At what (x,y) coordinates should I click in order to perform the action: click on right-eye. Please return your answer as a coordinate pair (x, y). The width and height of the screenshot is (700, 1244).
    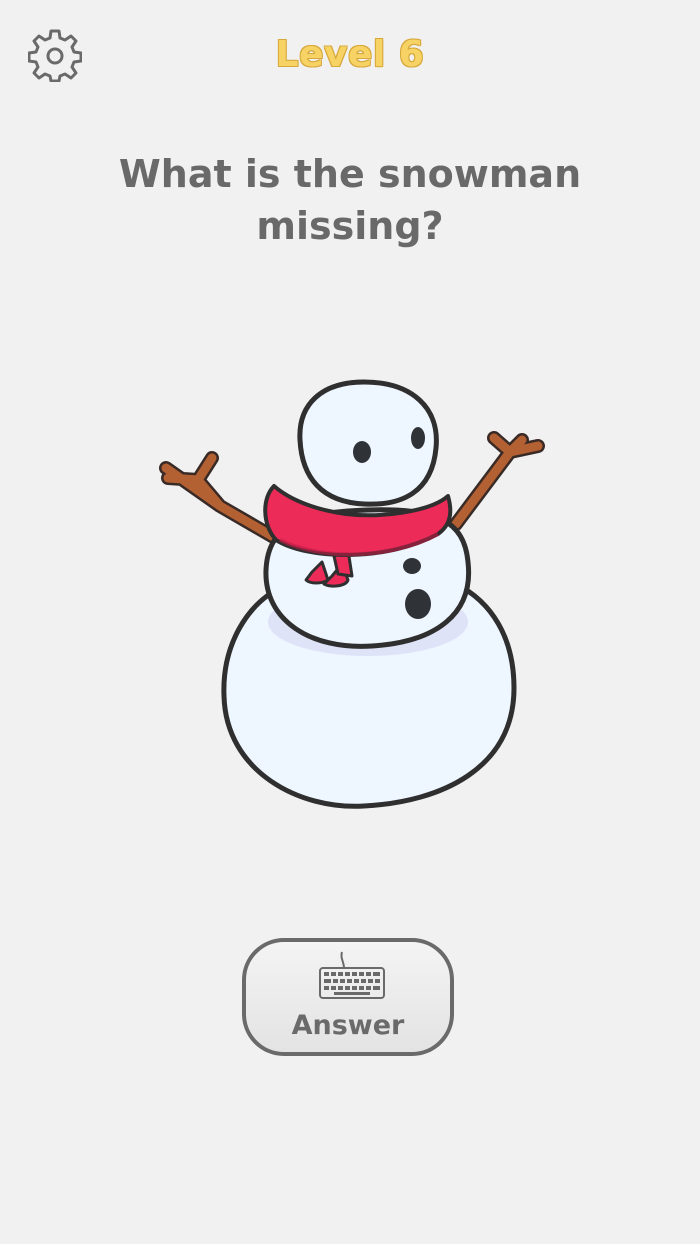
    Looking at the image, I should click on (418, 438).